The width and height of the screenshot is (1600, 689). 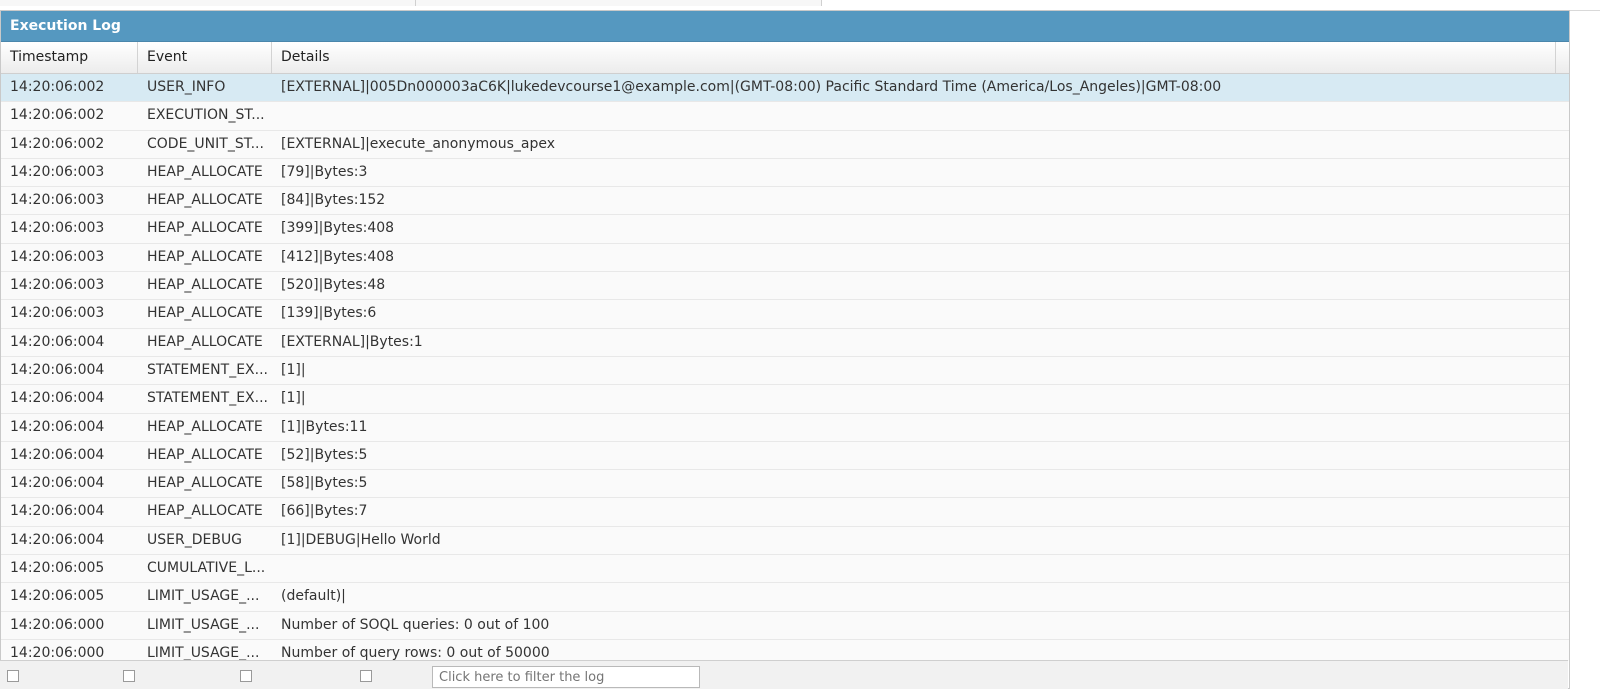 What do you see at coordinates (785, 173) in the screenshot?
I see `log-row: 14:20:06:003 HEAP_ALLOCATE [79]|Bytes:3` at bounding box center [785, 173].